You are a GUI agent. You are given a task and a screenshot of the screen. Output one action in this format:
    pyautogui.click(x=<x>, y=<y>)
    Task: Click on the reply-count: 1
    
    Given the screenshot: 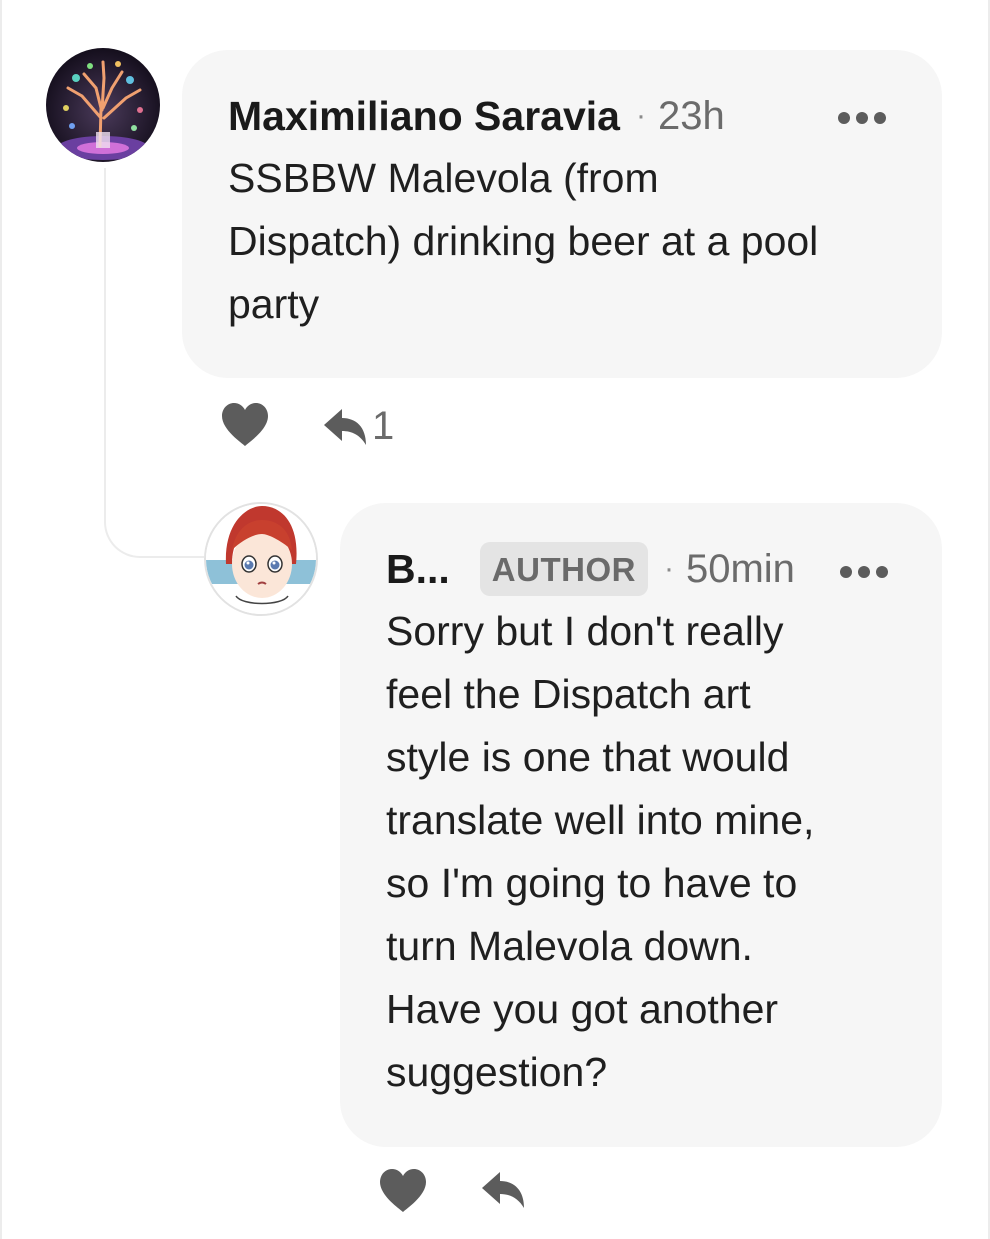 What is the action you would take?
    pyautogui.click(x=383, y=426)
    